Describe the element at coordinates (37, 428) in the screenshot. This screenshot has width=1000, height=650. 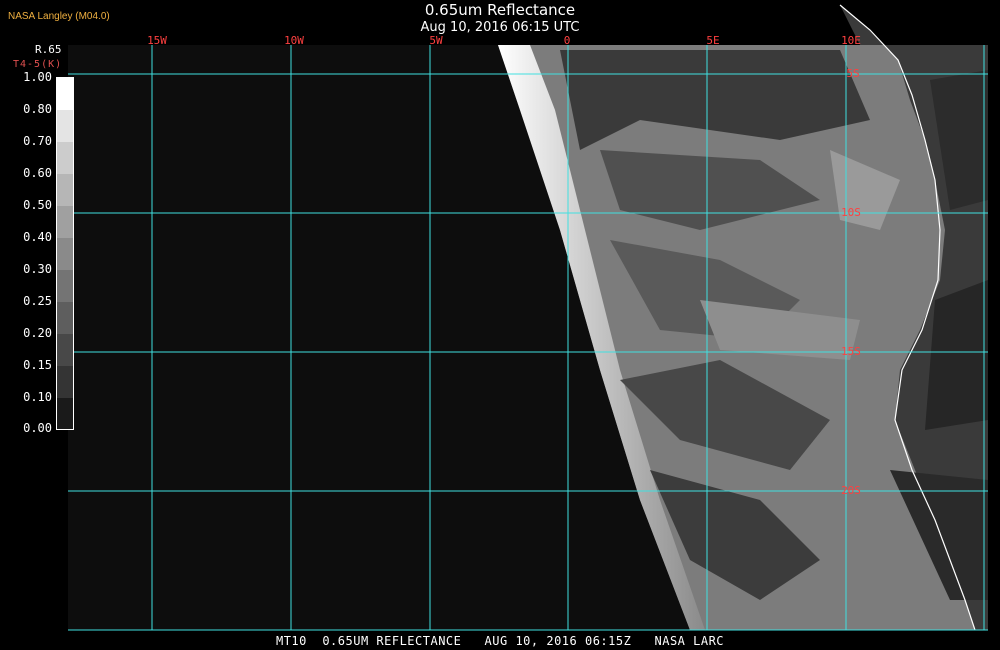
I see `colorbar-tick: 0.00` at that location.